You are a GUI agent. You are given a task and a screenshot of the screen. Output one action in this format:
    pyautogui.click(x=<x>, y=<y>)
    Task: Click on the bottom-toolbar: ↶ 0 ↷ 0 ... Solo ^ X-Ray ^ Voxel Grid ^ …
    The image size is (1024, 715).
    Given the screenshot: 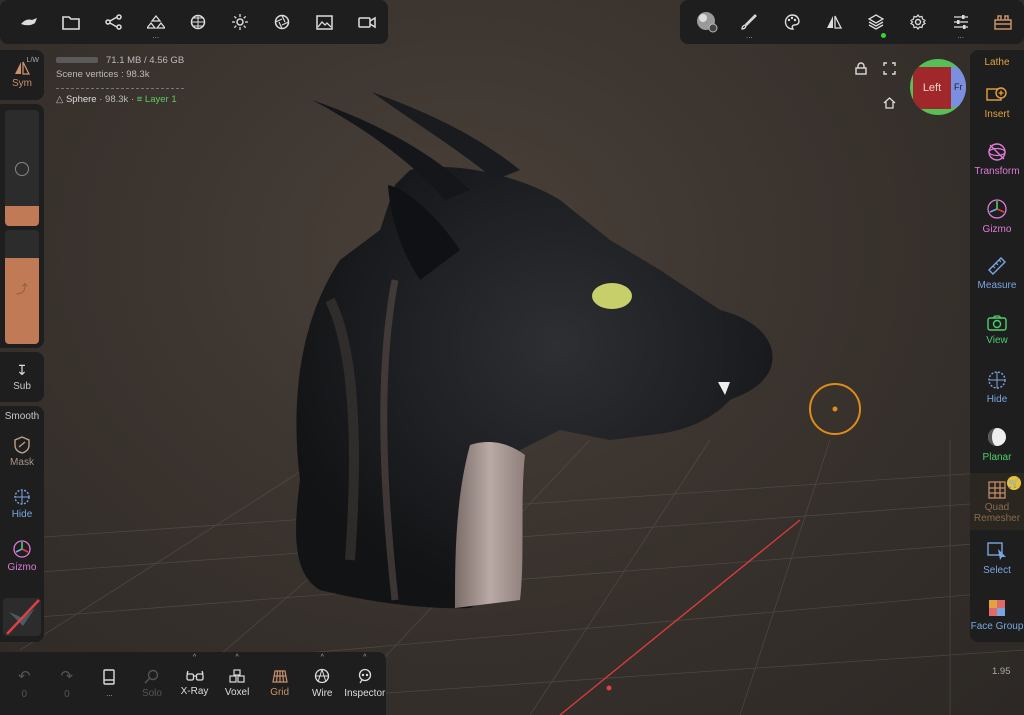 What is the action you would take?
    pyautogui.click(x=193, y=683)
    